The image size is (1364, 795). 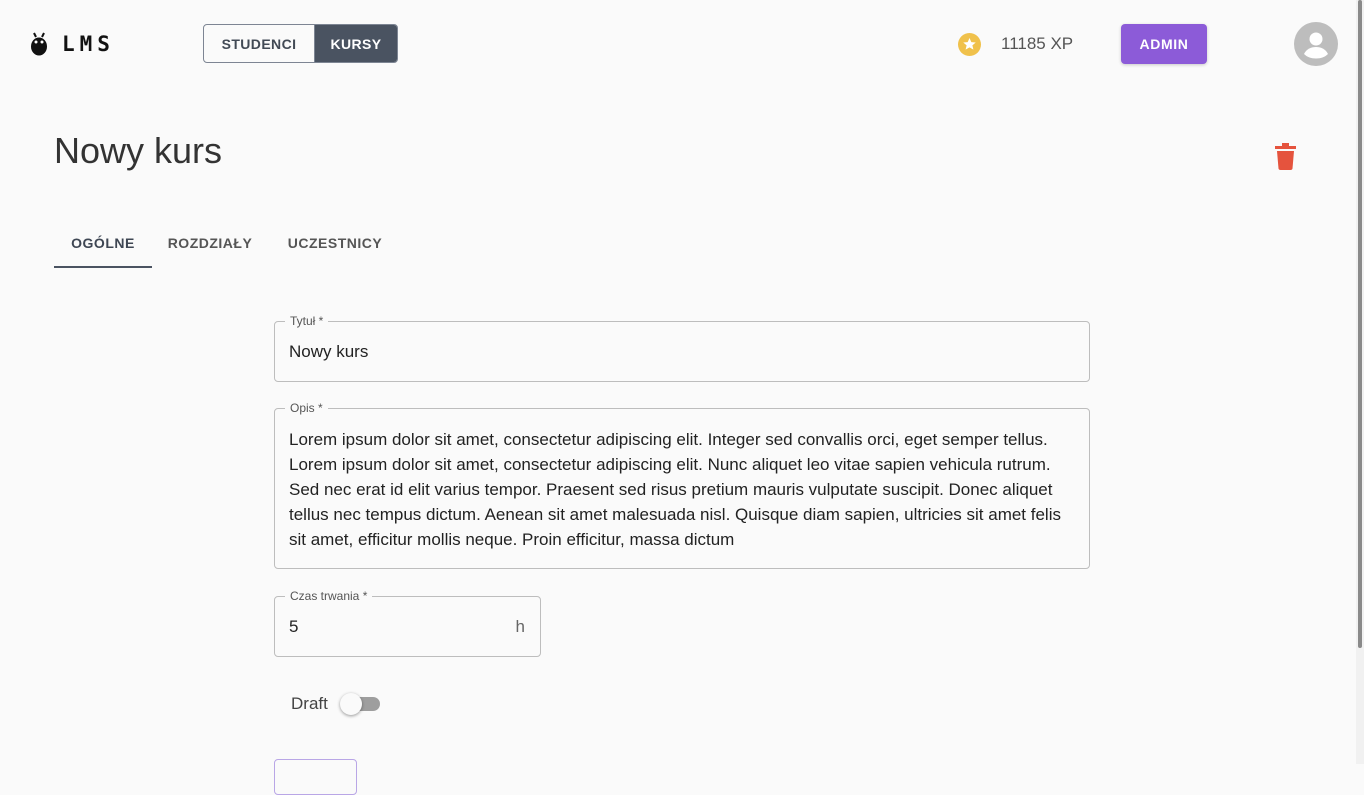 I want to click on duration-unit: h, so click(x=520, y=626).